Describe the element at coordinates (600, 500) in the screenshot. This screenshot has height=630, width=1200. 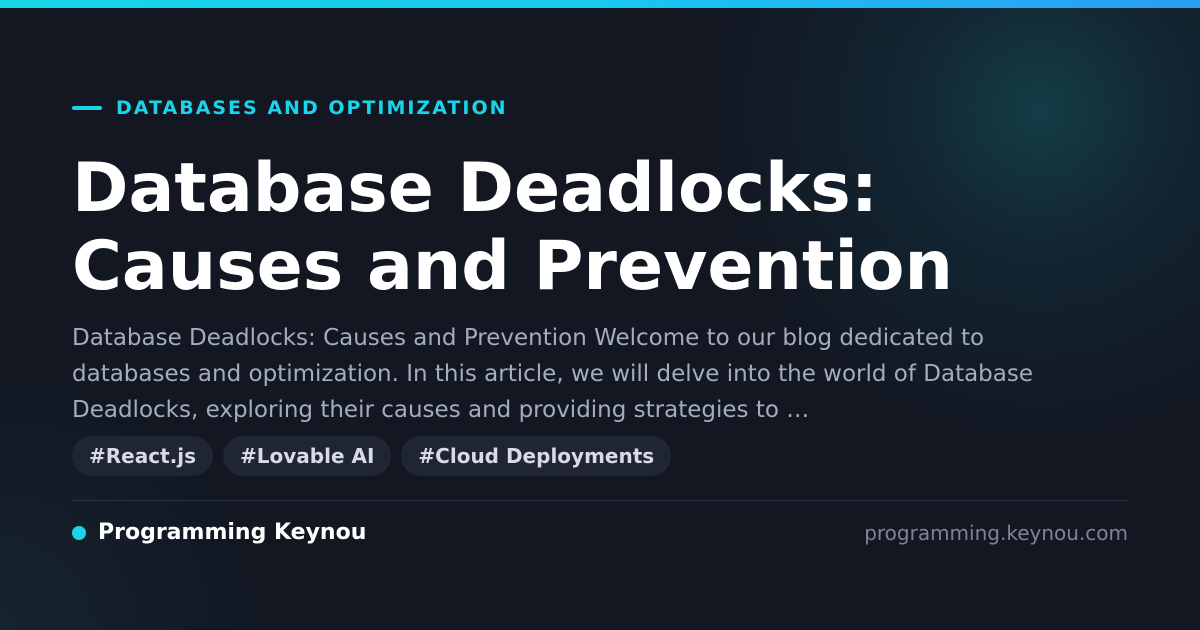
I see `footer-divider` at that location.